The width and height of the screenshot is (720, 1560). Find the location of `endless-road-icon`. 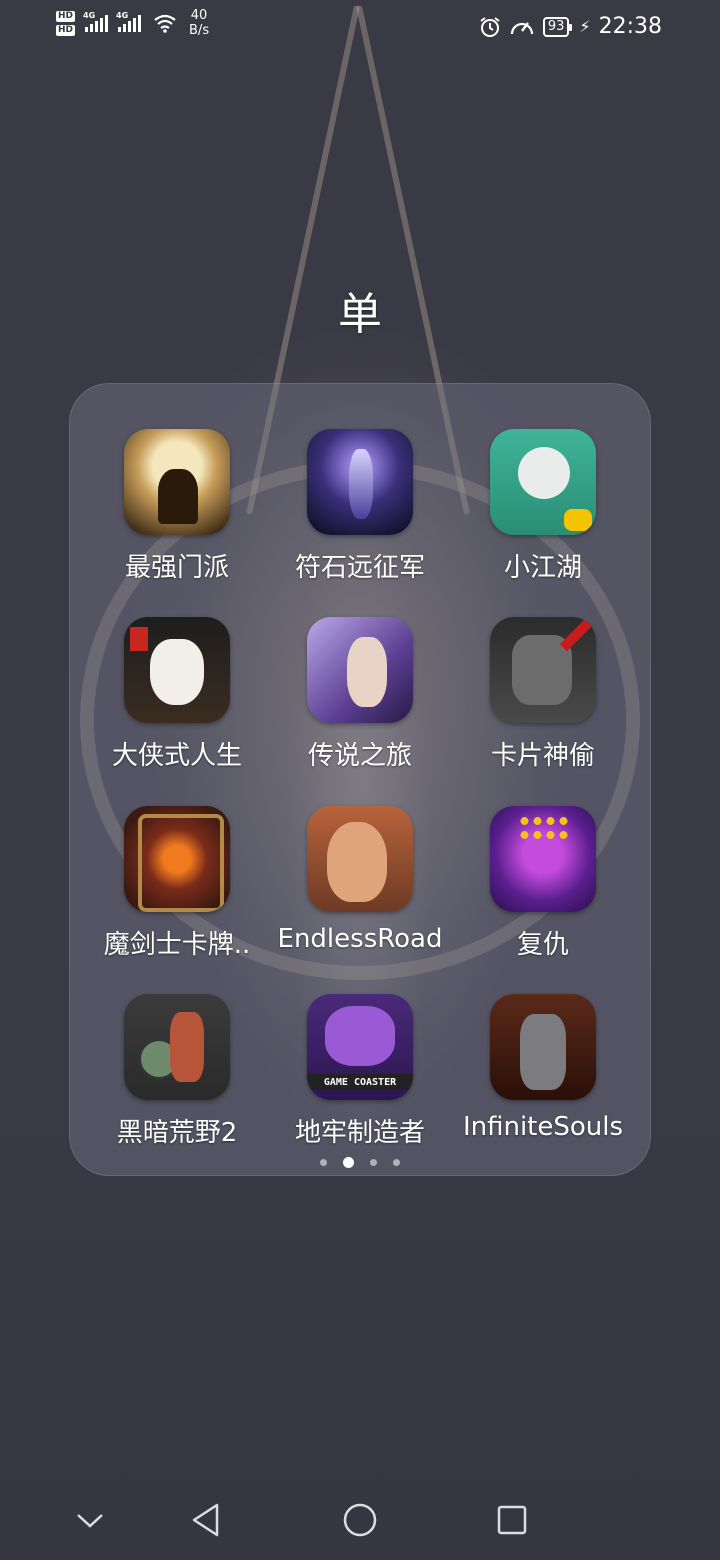

endless-road-icon is located at coordinates (360, 859).